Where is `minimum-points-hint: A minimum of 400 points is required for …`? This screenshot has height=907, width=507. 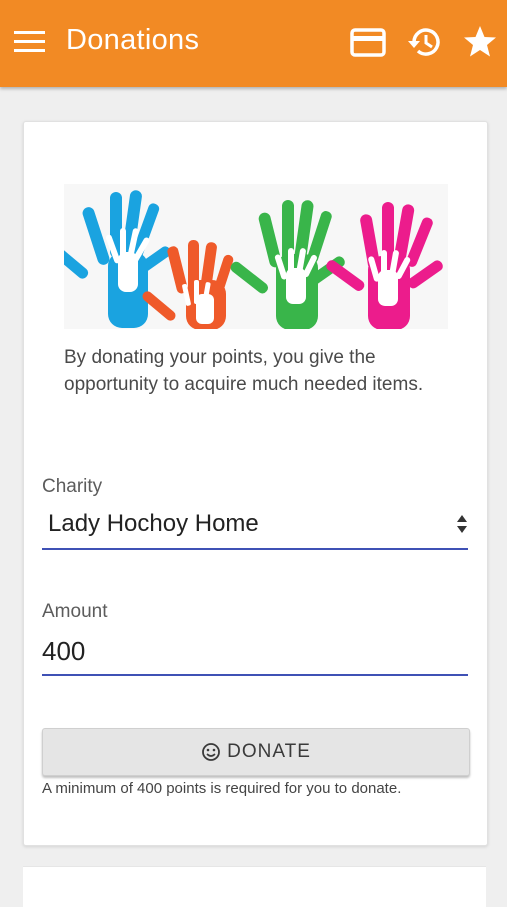 minimum-points-hint: A minimum of 400 points is required for … is located at coordinates (222, 788).